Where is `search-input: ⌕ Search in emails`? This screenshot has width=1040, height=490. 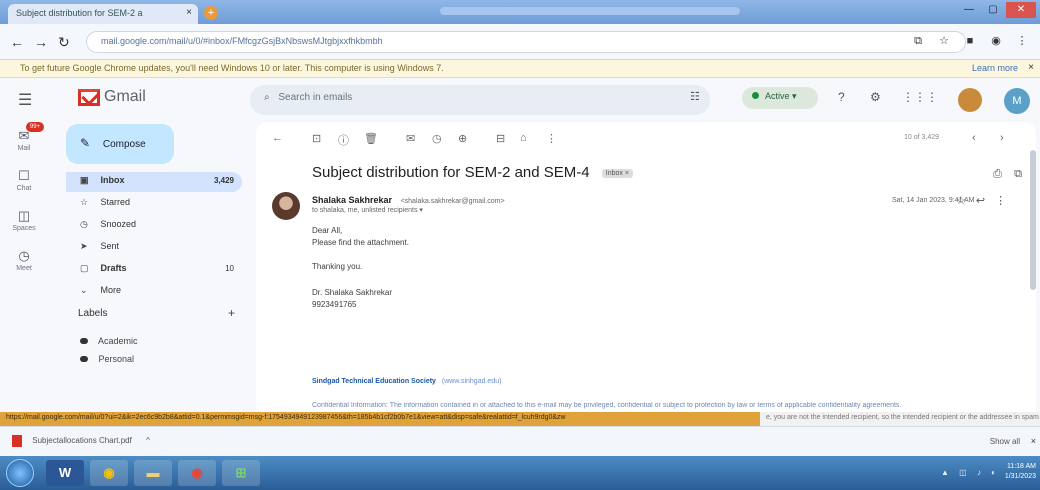 search-input: ⌕ Search in emails is located at coordinates (480, 100).